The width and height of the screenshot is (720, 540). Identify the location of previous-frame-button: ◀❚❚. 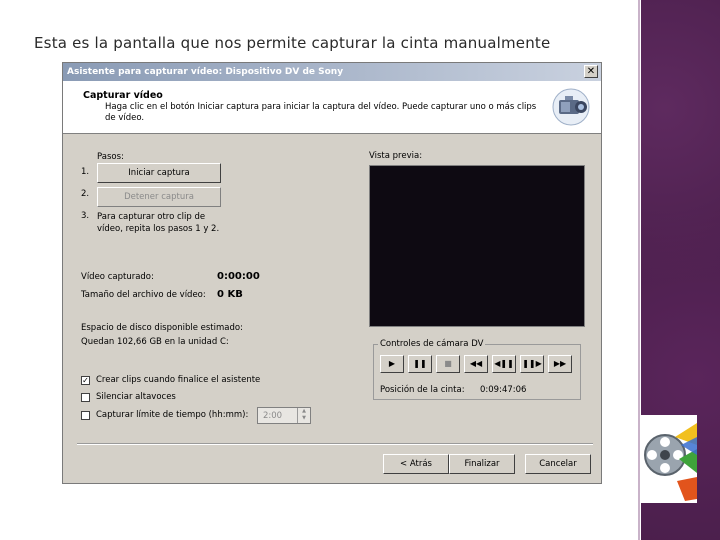
(504, 364).